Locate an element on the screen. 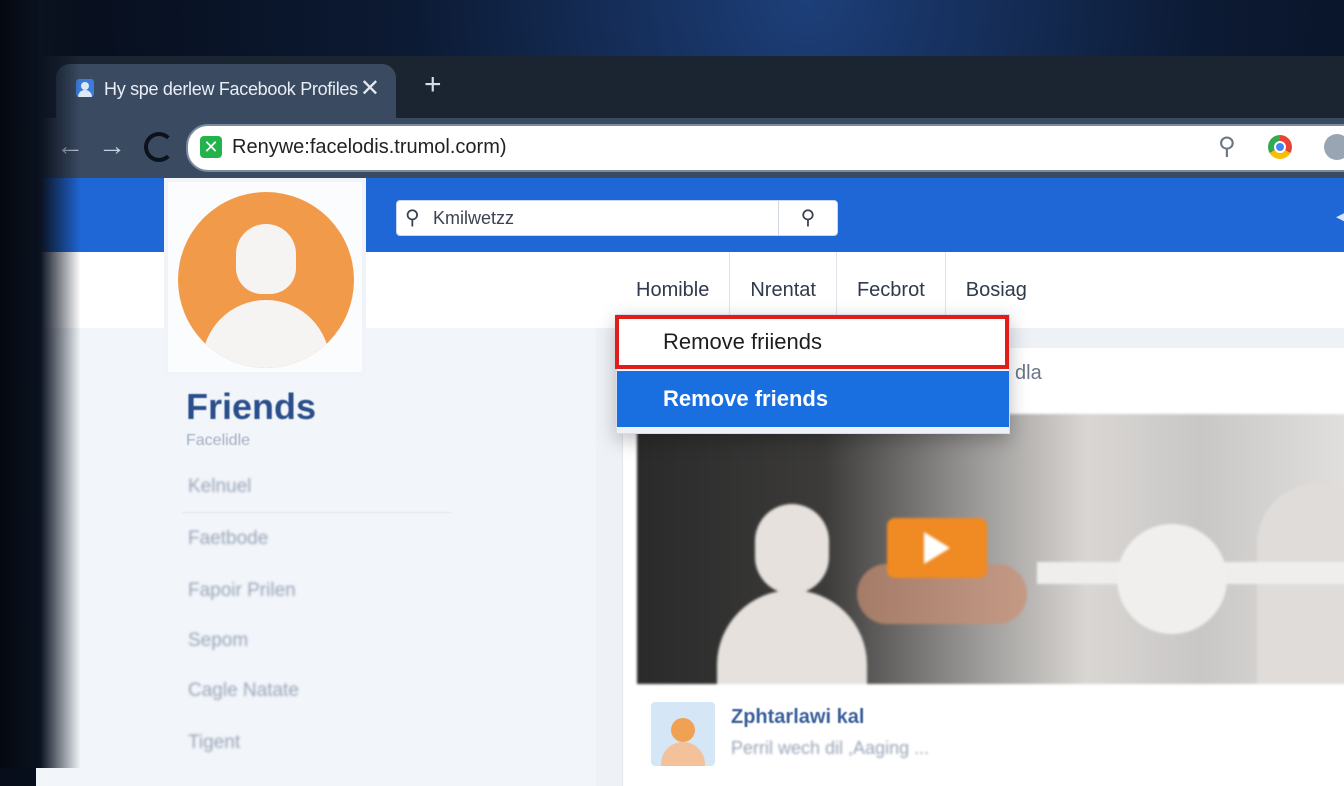 The image size is (1344, 786). browser-tab: Hy spe derlew Facebook Profiles ✕ is located at coordinates (226, 91).